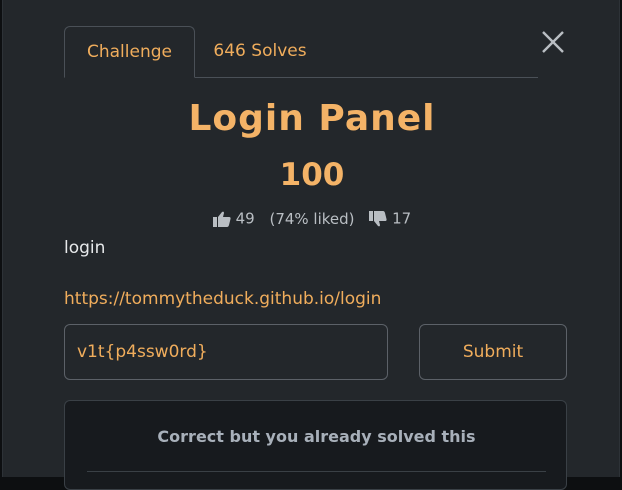 The height and width of the screenshot is (490, 622). I want to click on challenge-description: login, so click(85, 248).